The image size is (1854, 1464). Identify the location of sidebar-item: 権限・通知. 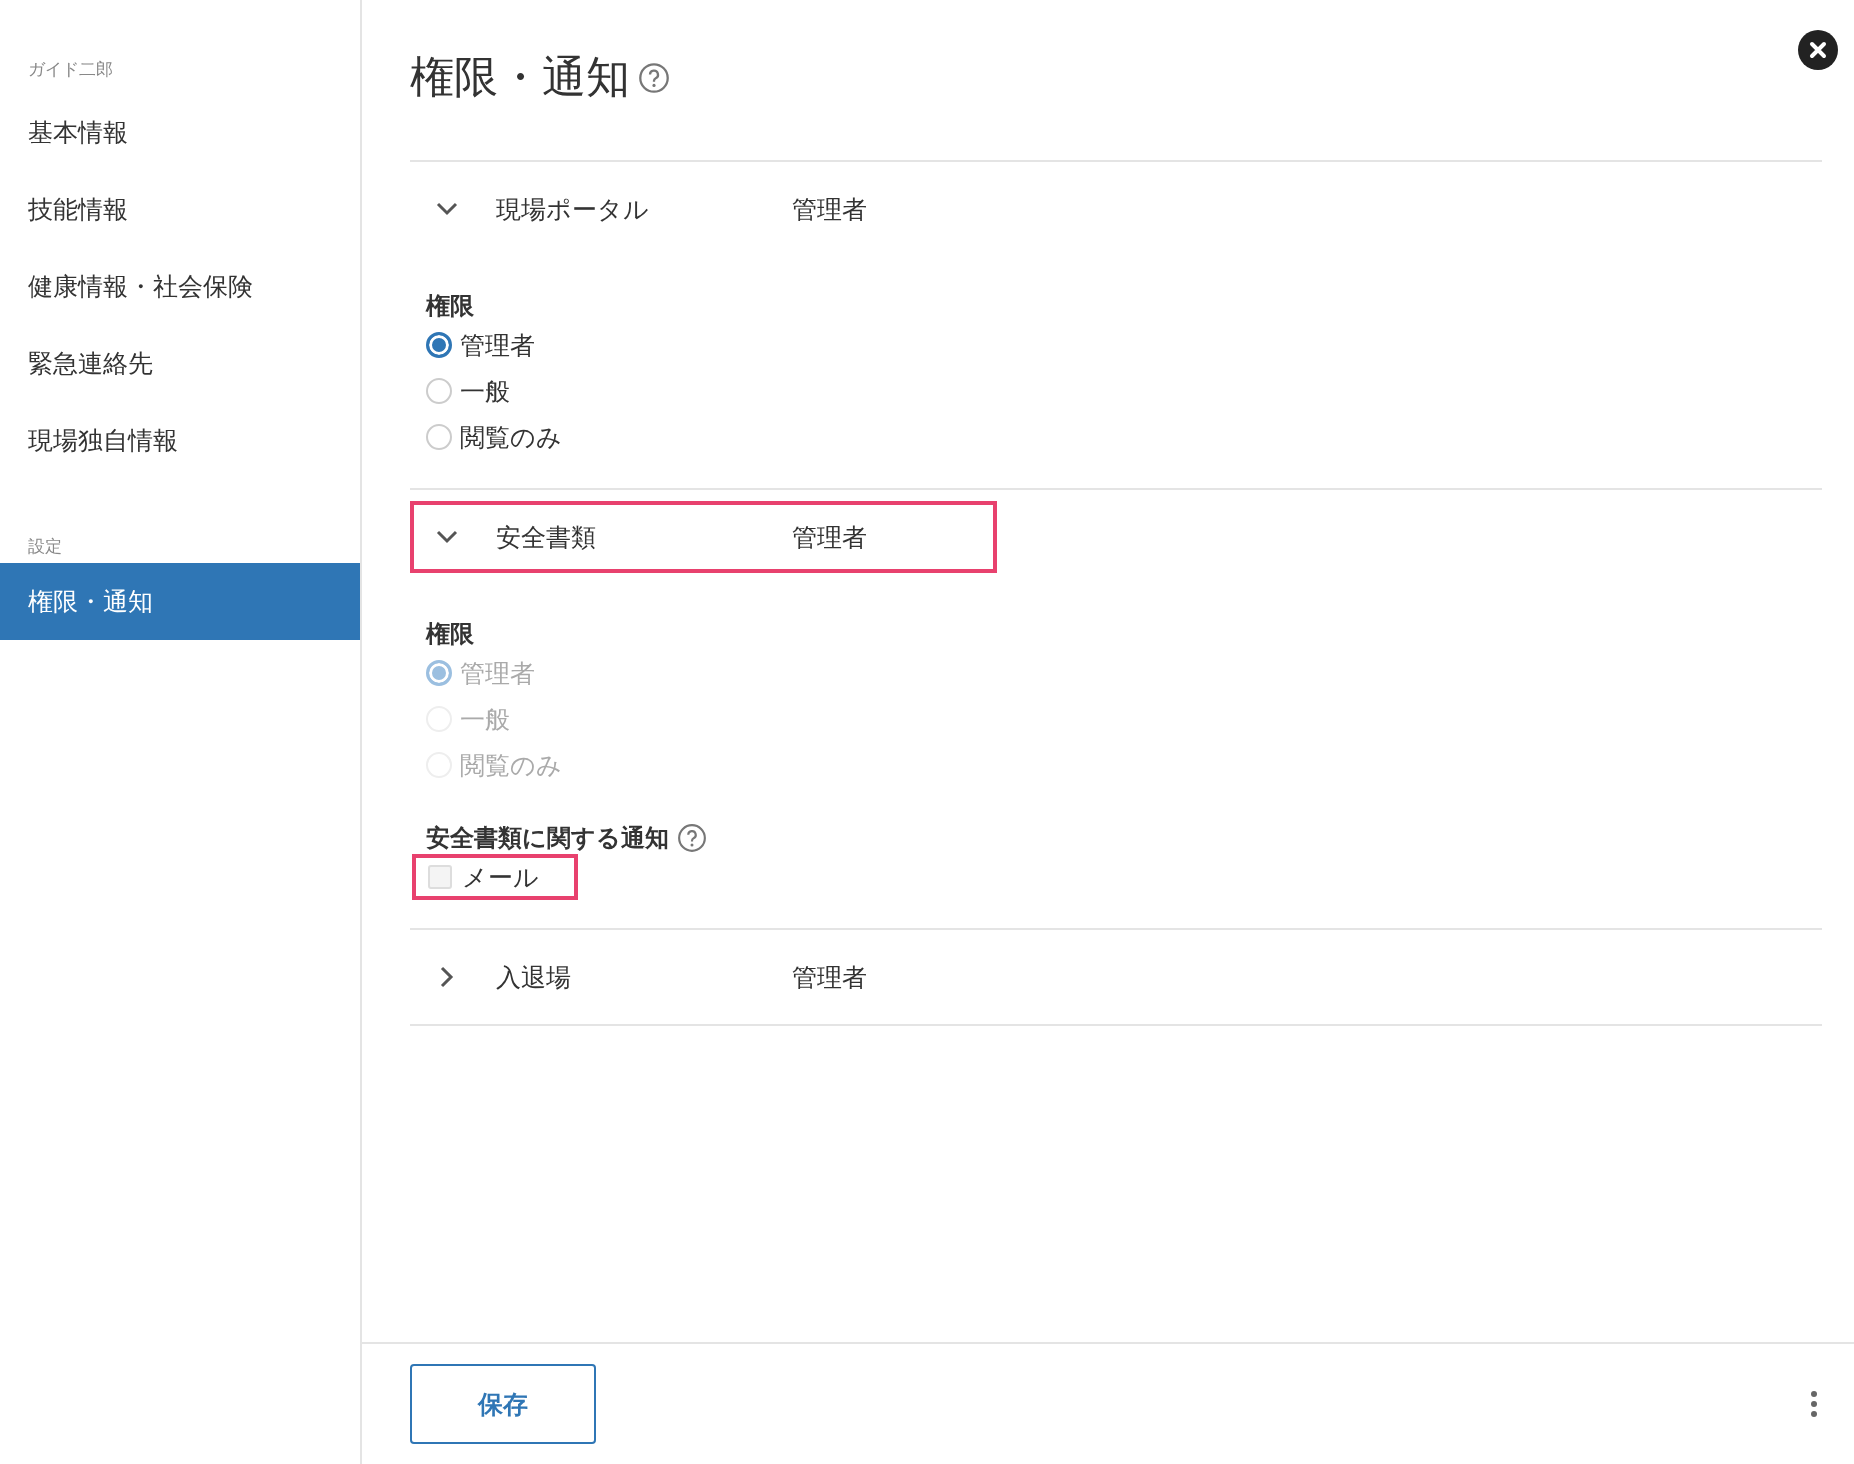
(180, 601).